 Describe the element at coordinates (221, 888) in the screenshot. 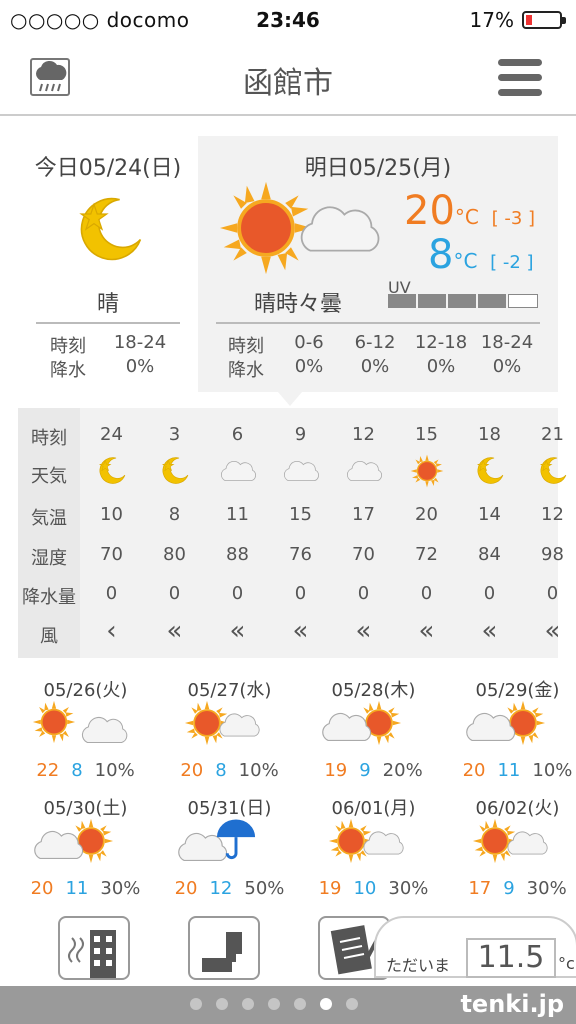

I see `low-temp: 12` at that location.